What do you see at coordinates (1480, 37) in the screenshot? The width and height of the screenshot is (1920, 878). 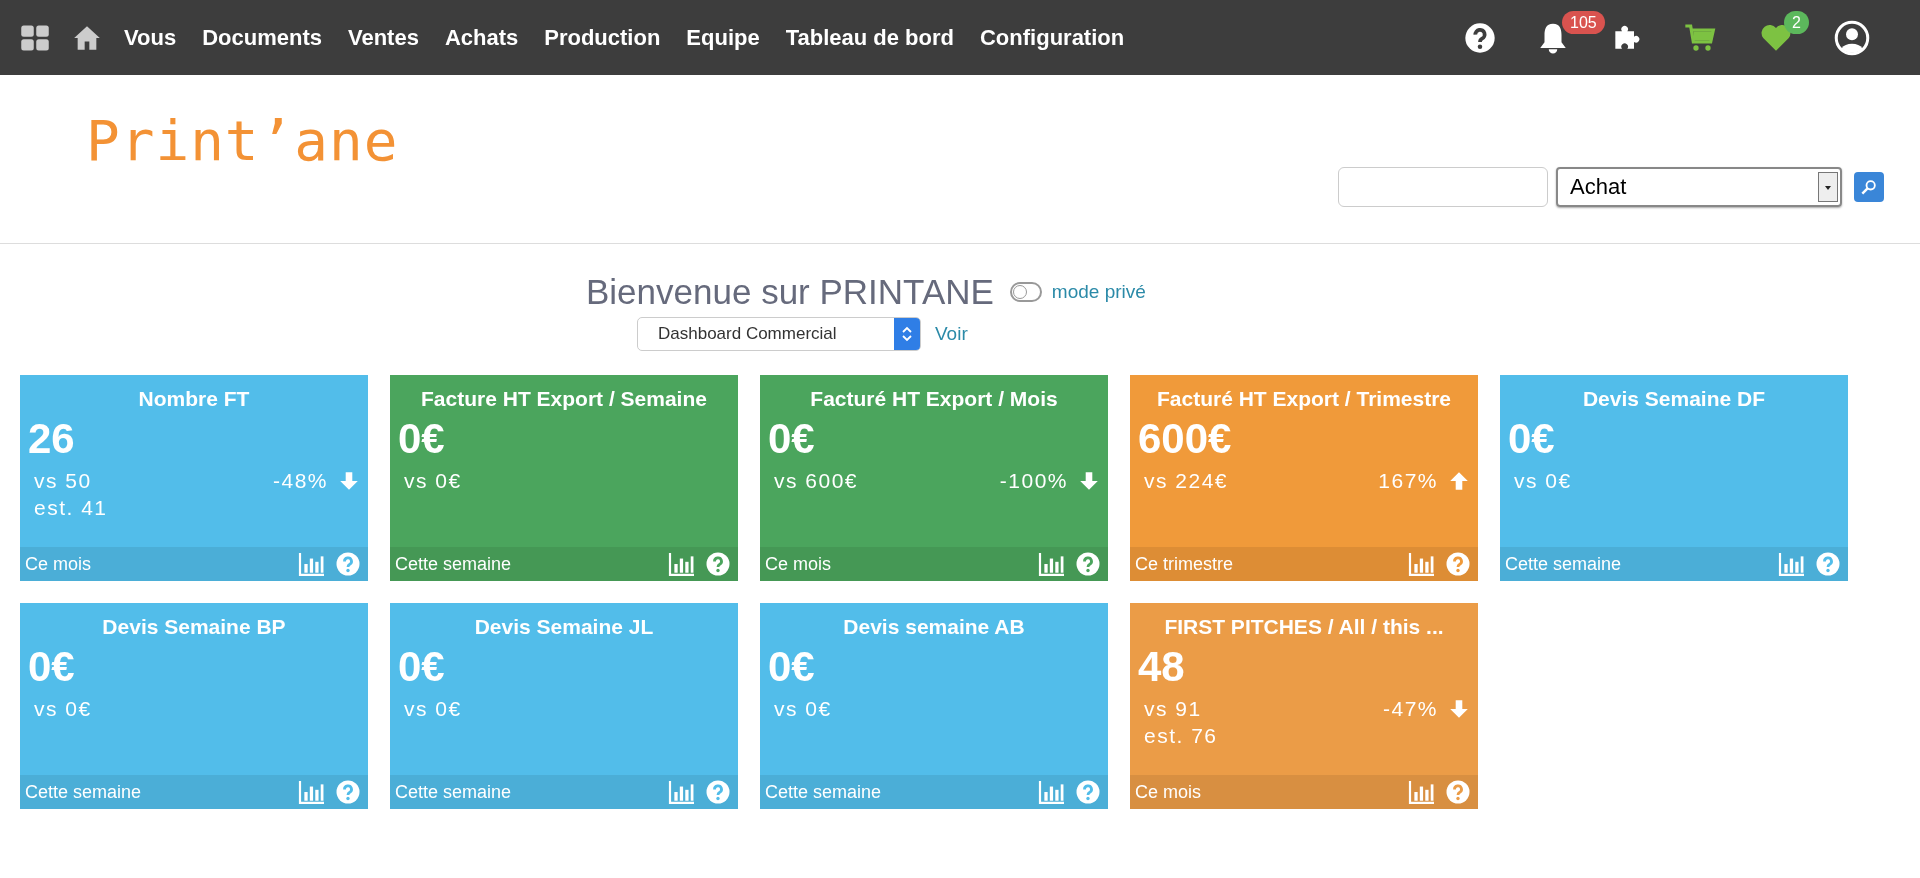 I see `help-icon` at bounding box center [1480, 37].